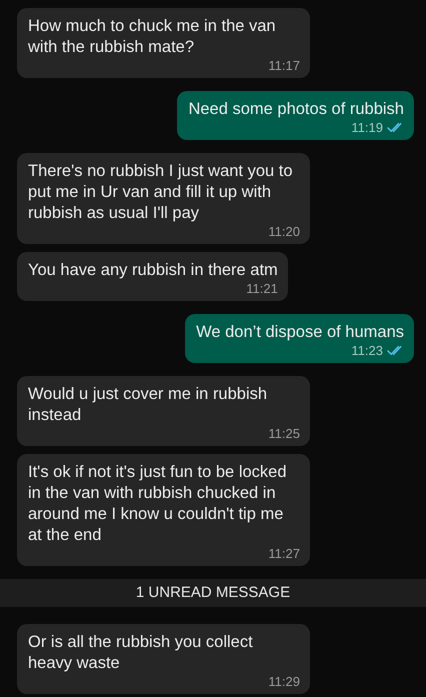  I want to click on message-text: There's no rubbish I just want you to put me in Ur van and fill it up with rubbish as usual I'll pay, so click(161, 192).